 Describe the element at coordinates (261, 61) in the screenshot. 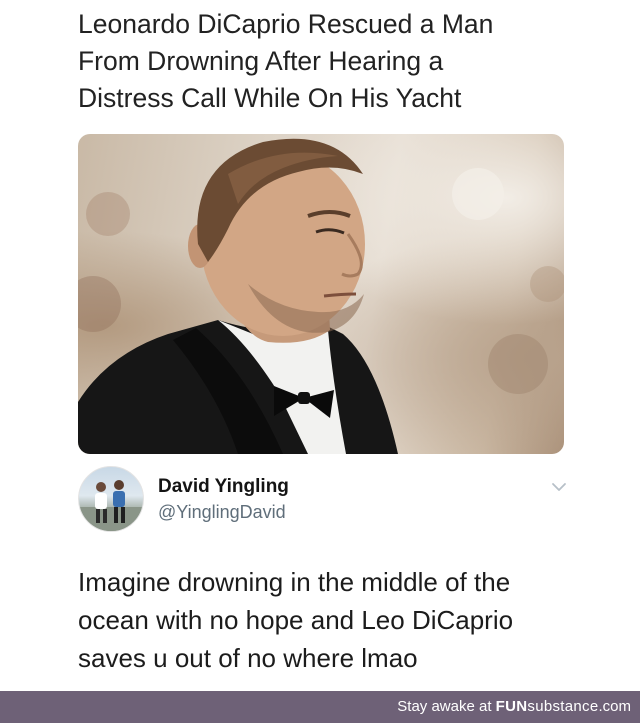

I see `headline-line-2: From Drowning After Hearing a` at that location.